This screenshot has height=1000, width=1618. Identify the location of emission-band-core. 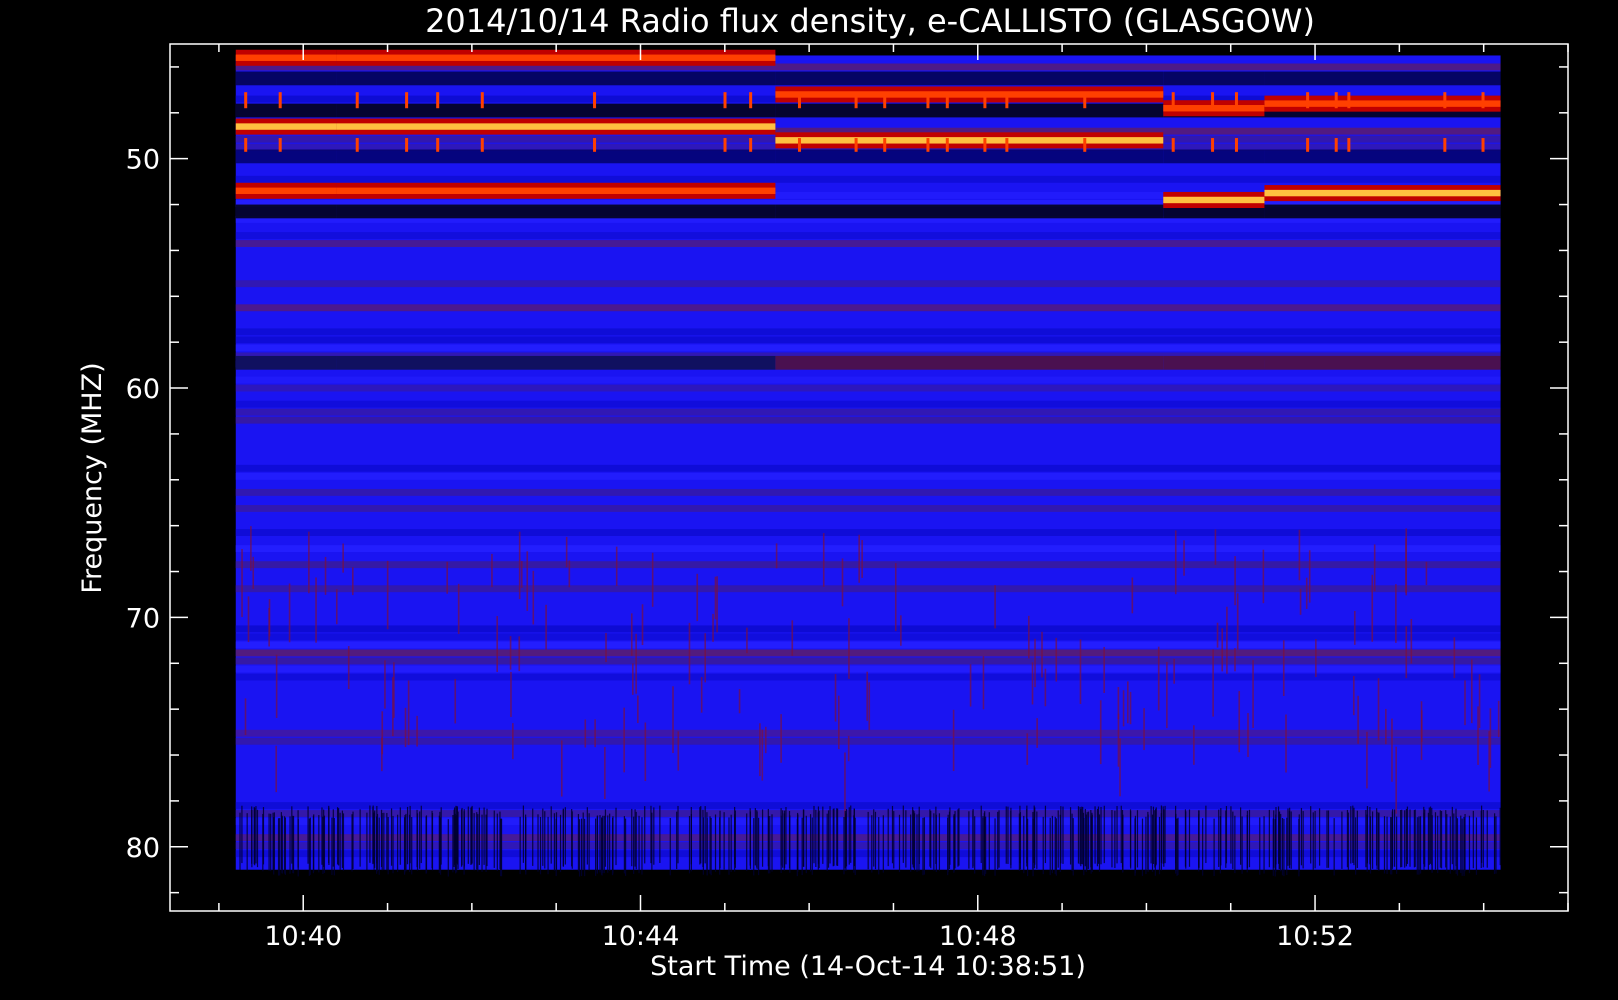
(1382, 103).